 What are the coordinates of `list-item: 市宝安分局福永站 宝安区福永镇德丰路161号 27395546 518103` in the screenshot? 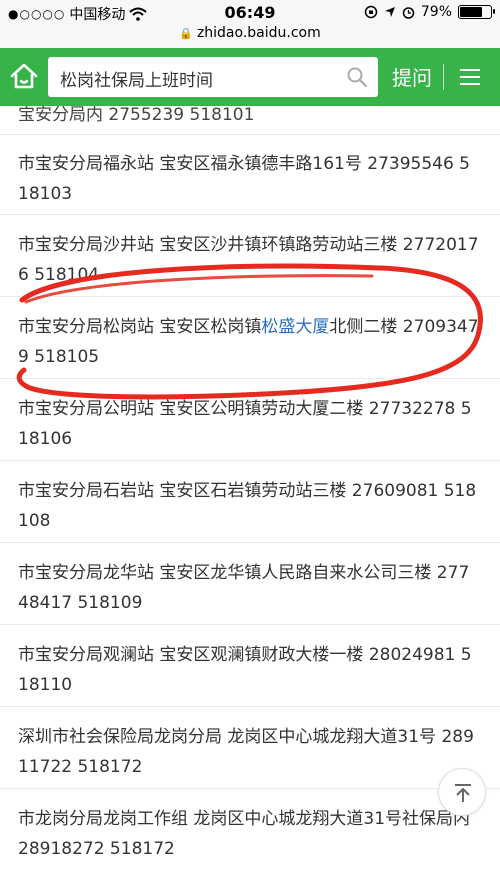 It's located at (244, 179).